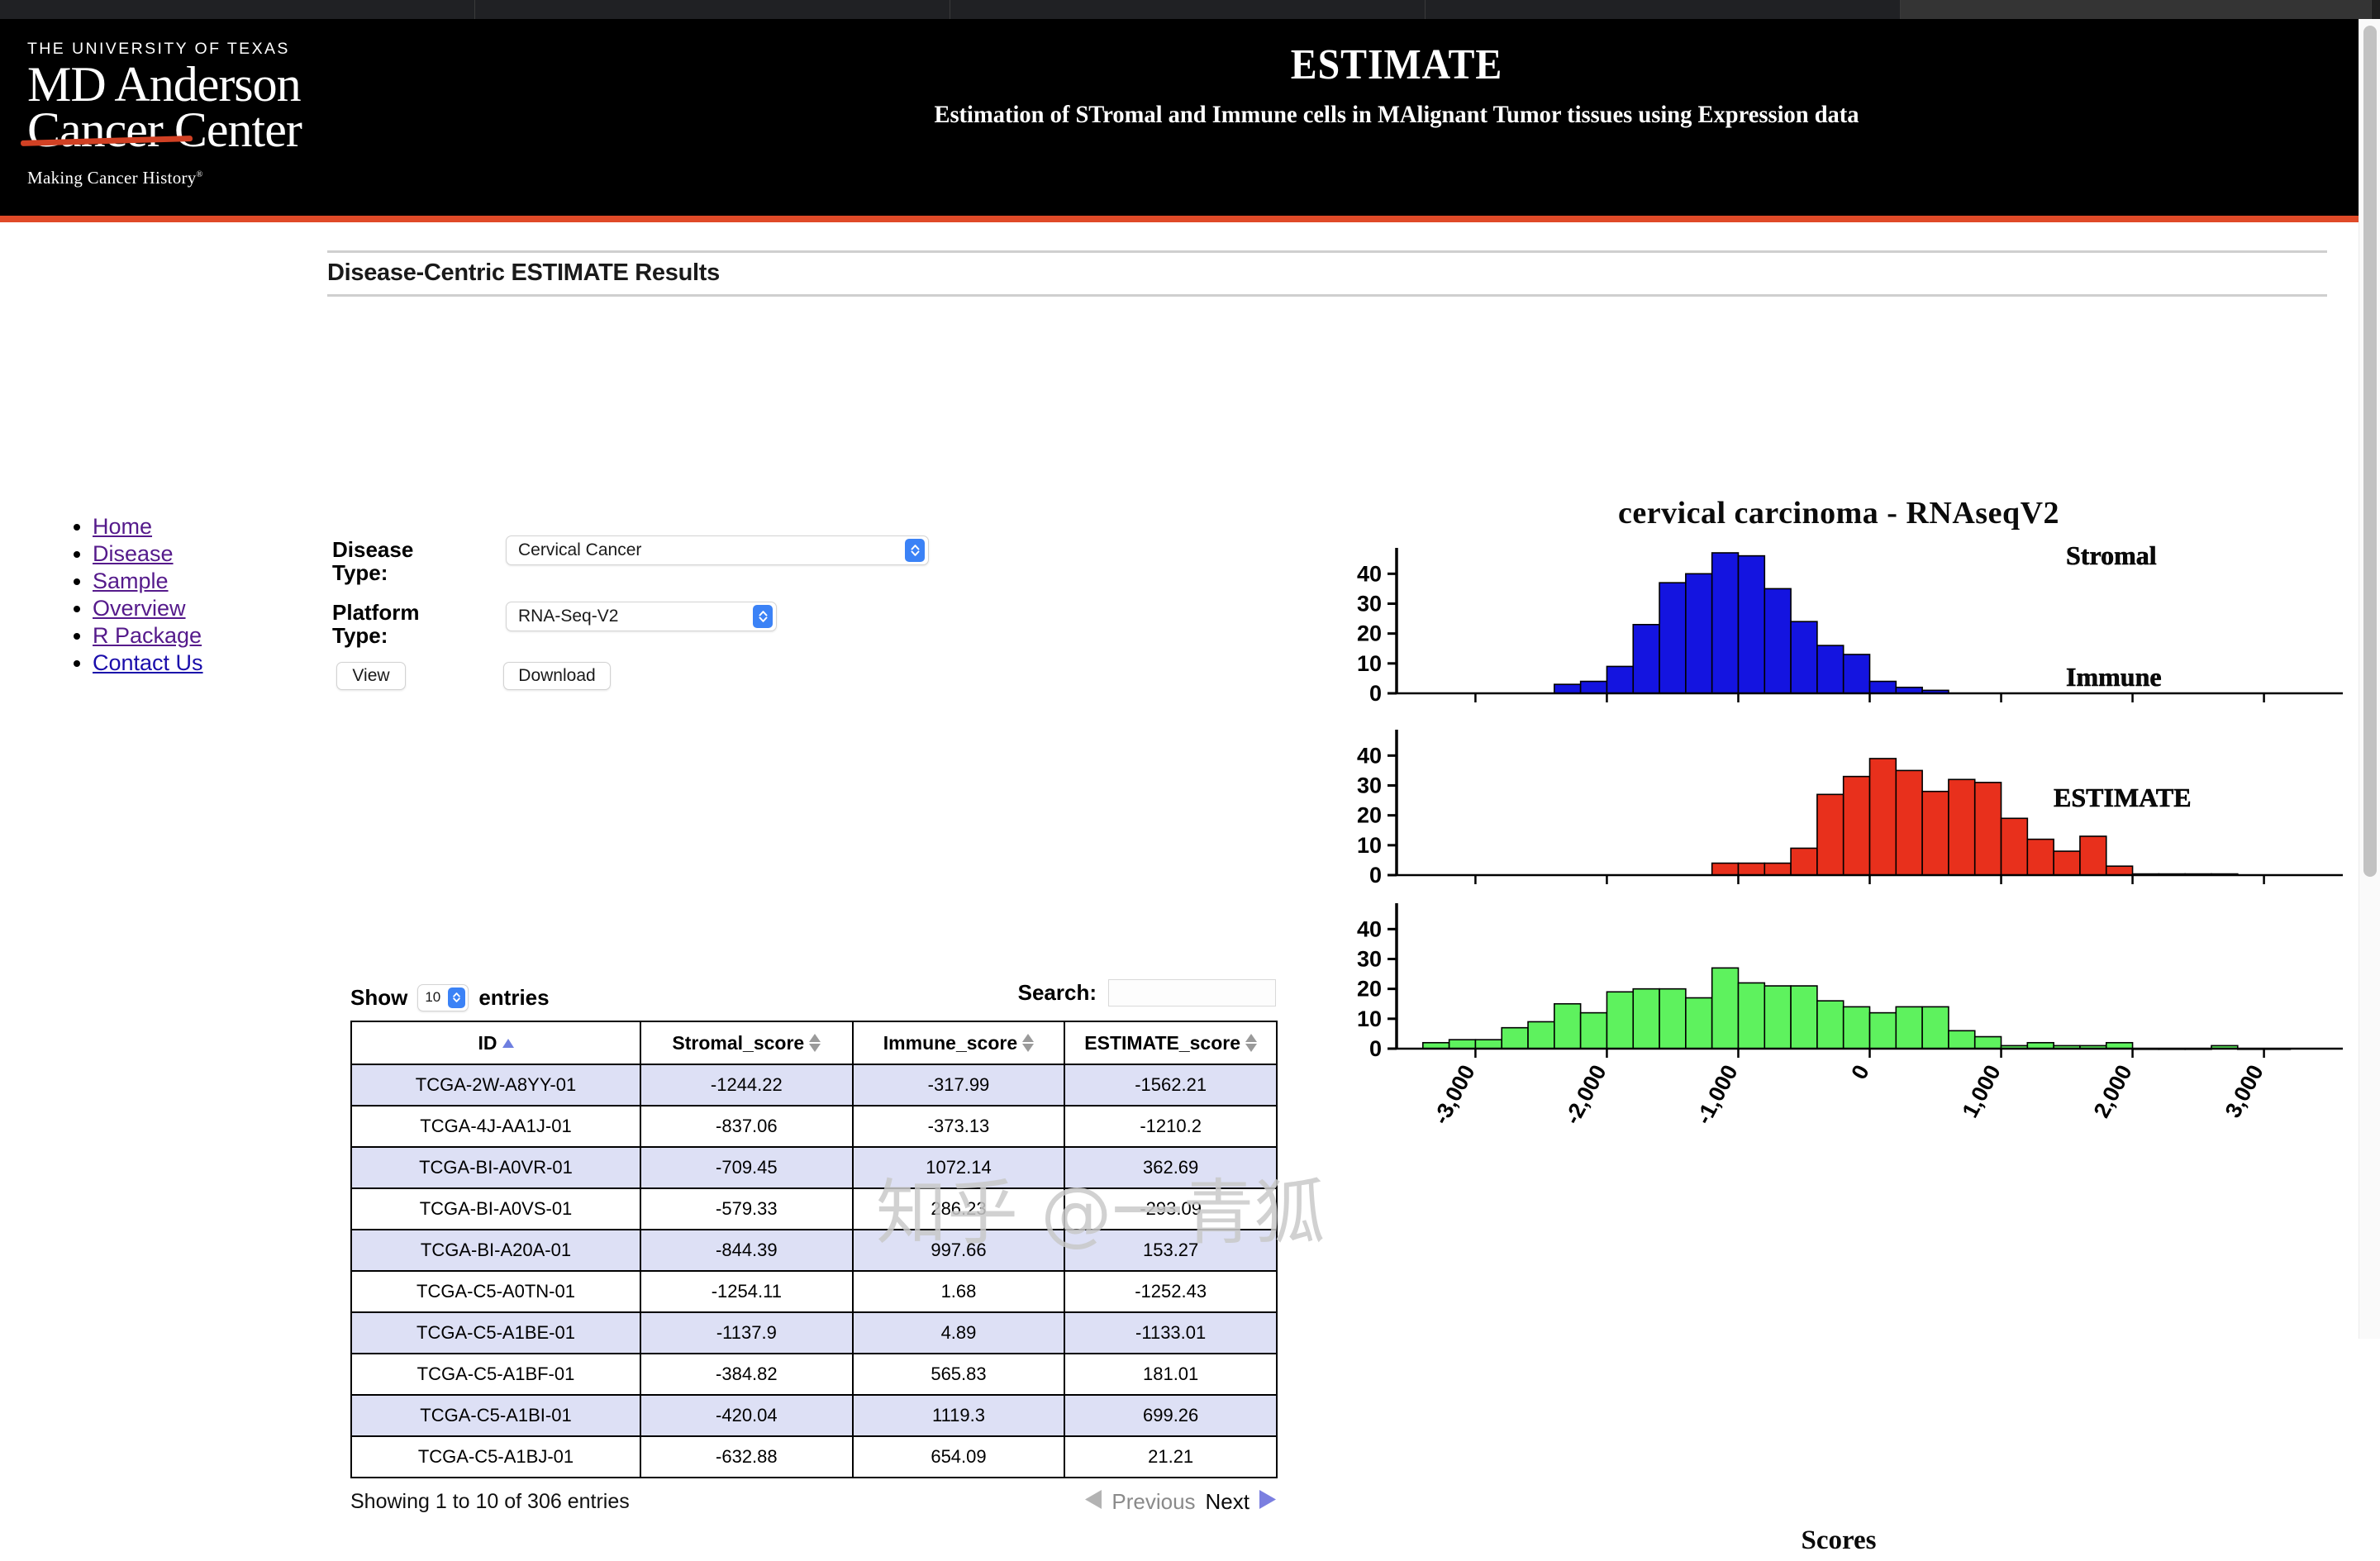 The height and width of the screenshot is (1561, 2380). I want to click on table-row: TCGA-C5-A1BF-01 -384.82 565.83 181.01, so click(814, 1374).